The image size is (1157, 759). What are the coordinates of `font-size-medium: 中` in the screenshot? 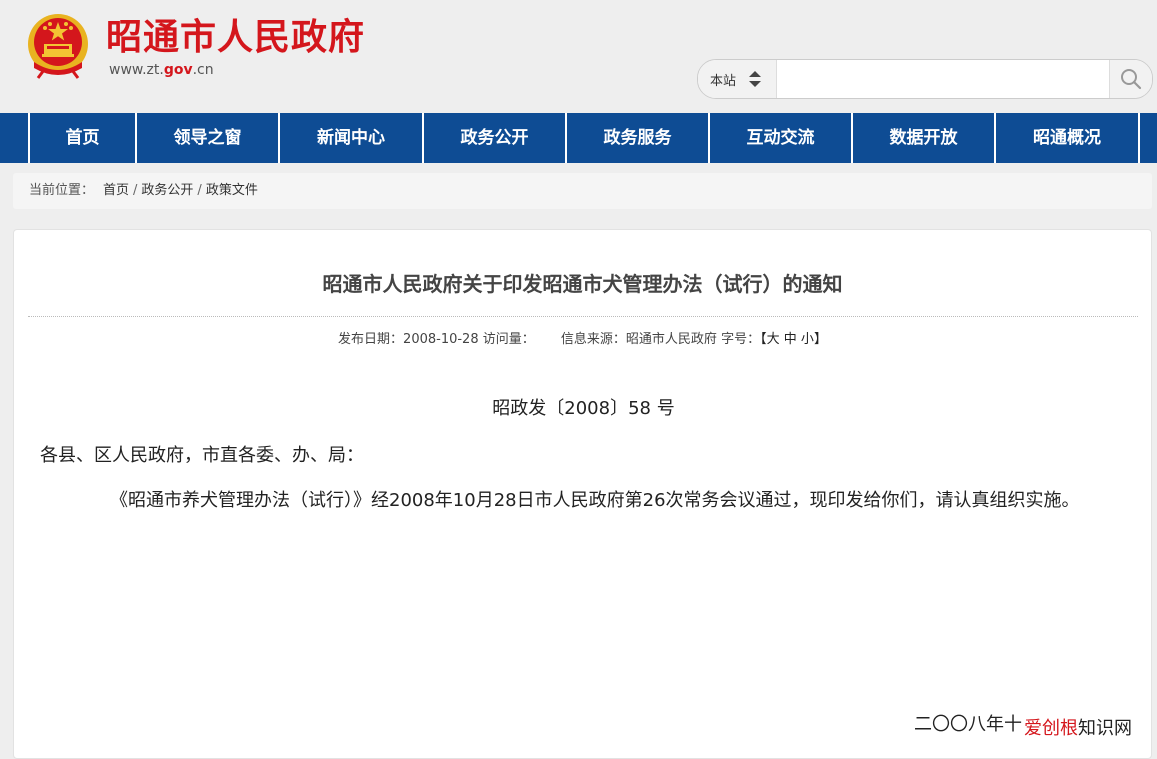 It's located at (790, 339).